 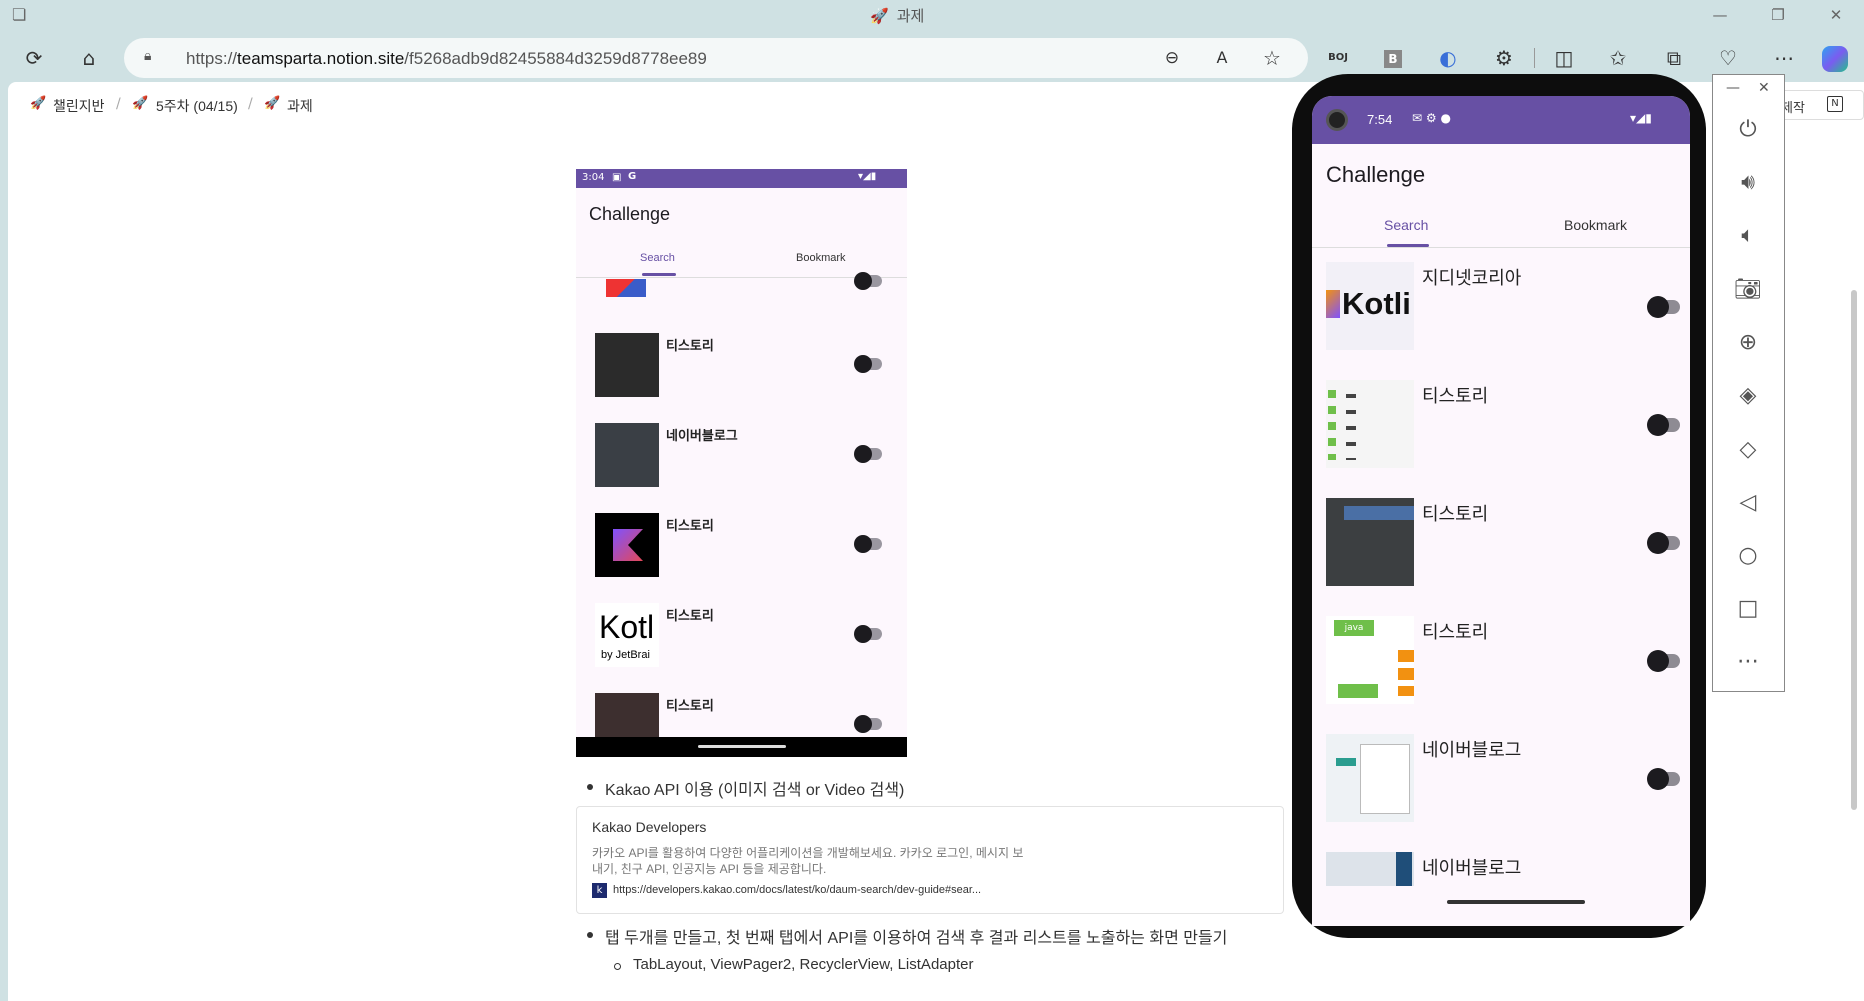 What do you see at coordinates (1222, 58) in the screenshot?
I see `read-aloud-icon: A` at bounding box center [1222, 58].